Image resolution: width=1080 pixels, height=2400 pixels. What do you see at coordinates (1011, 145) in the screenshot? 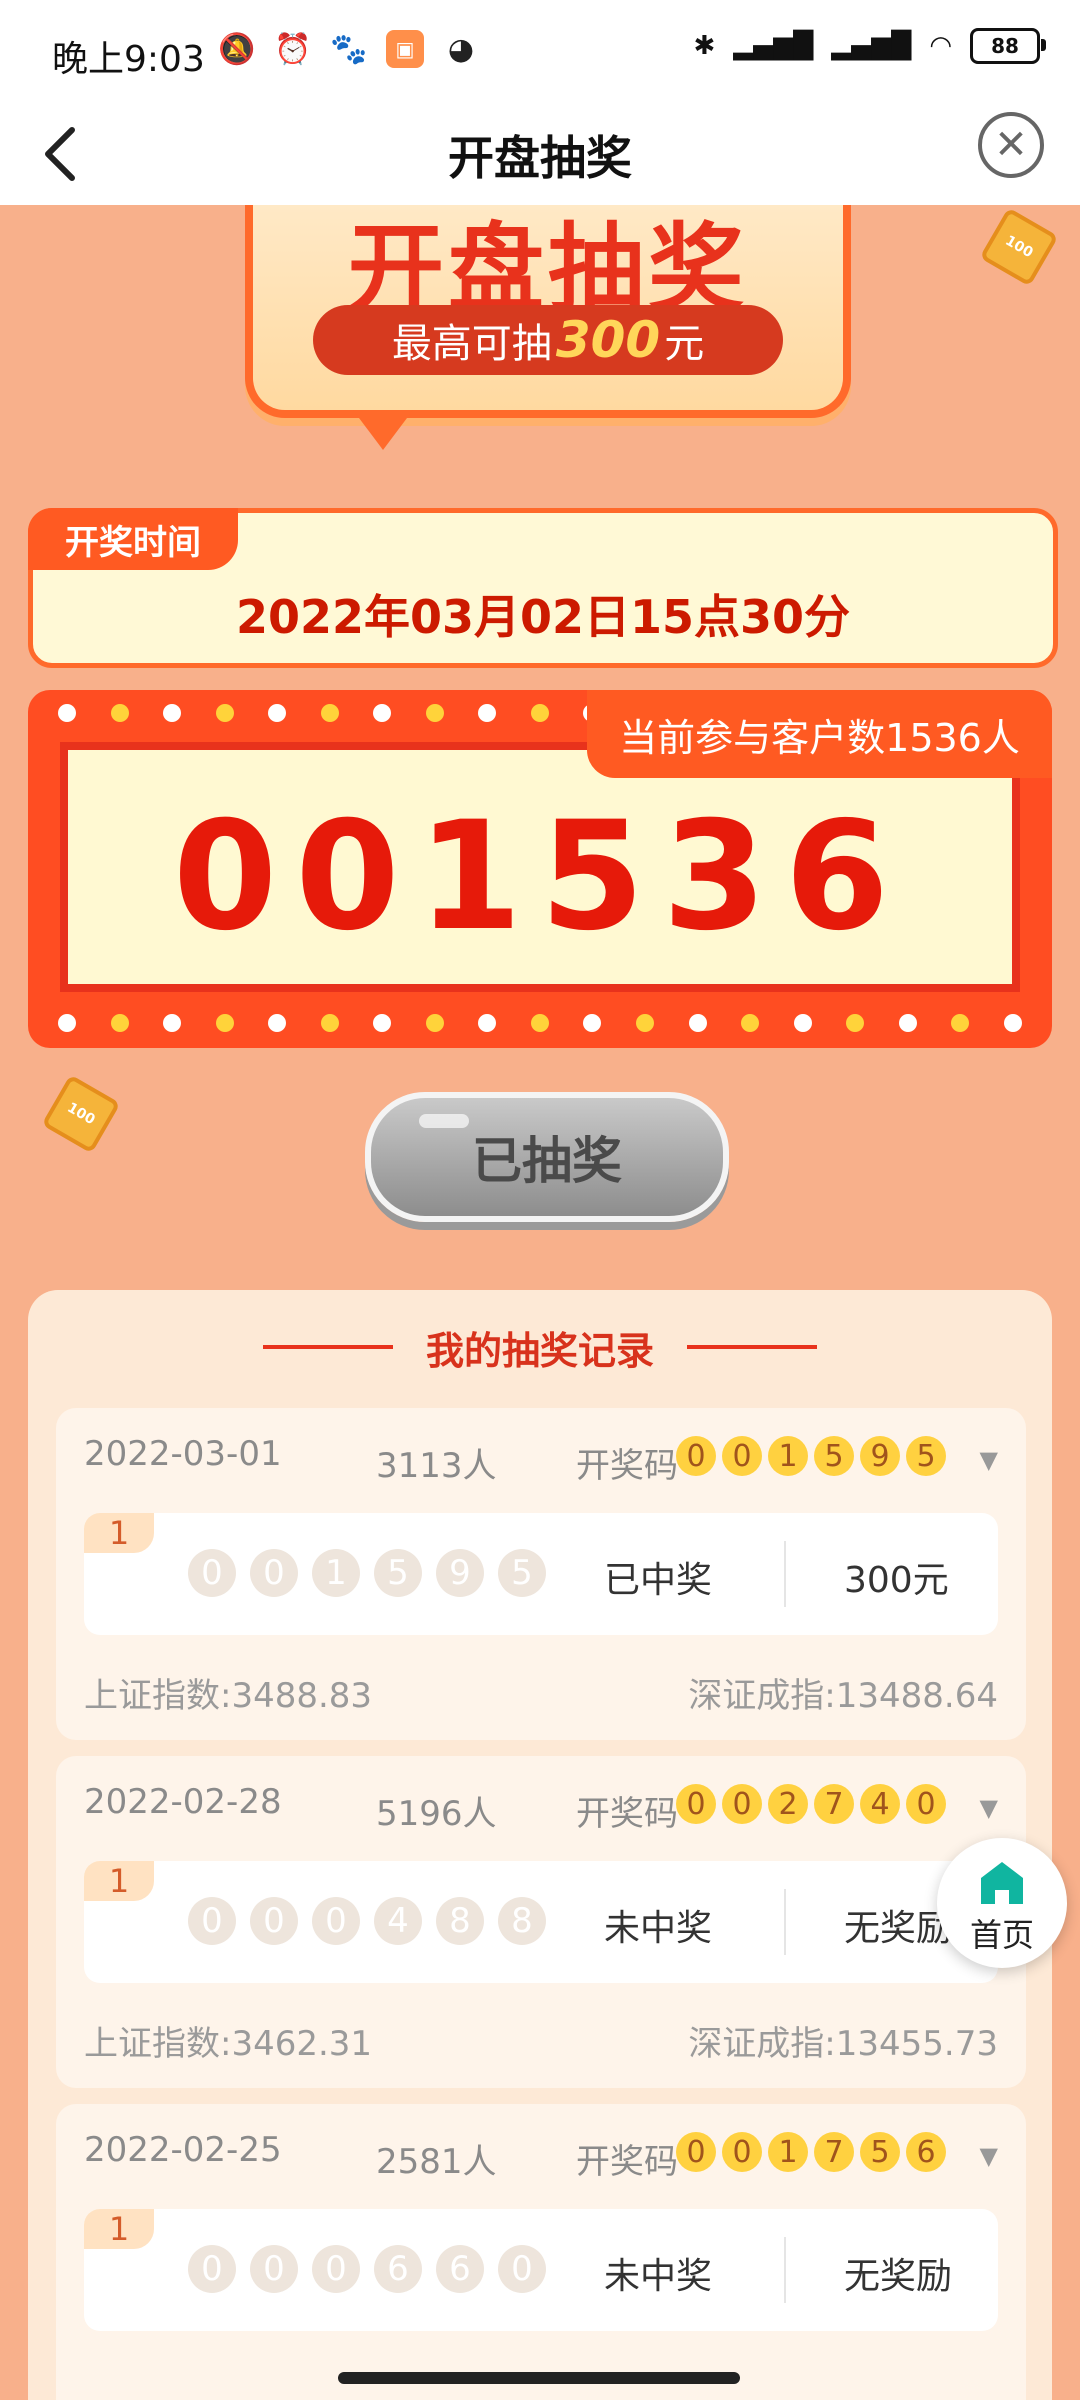
I see `close-button: ✕` at bounding box center [1011, 145].